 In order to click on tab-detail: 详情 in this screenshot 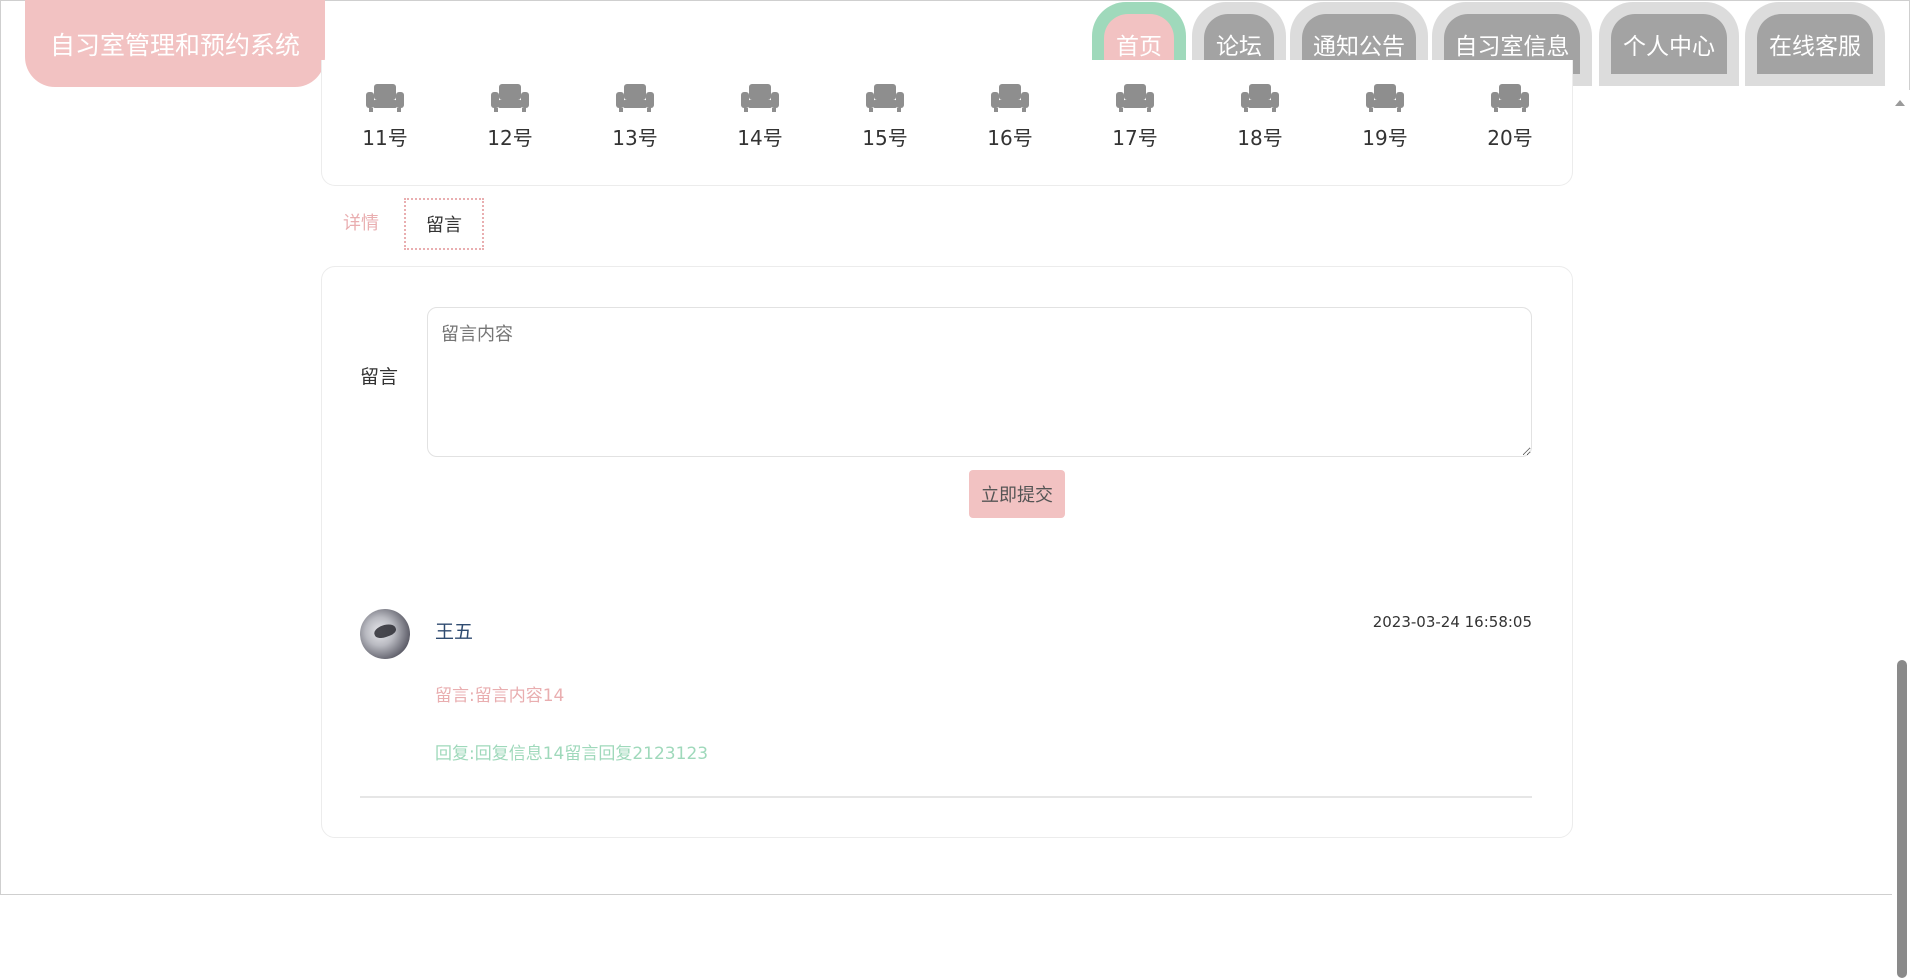, I will do `click(361, 224)`.